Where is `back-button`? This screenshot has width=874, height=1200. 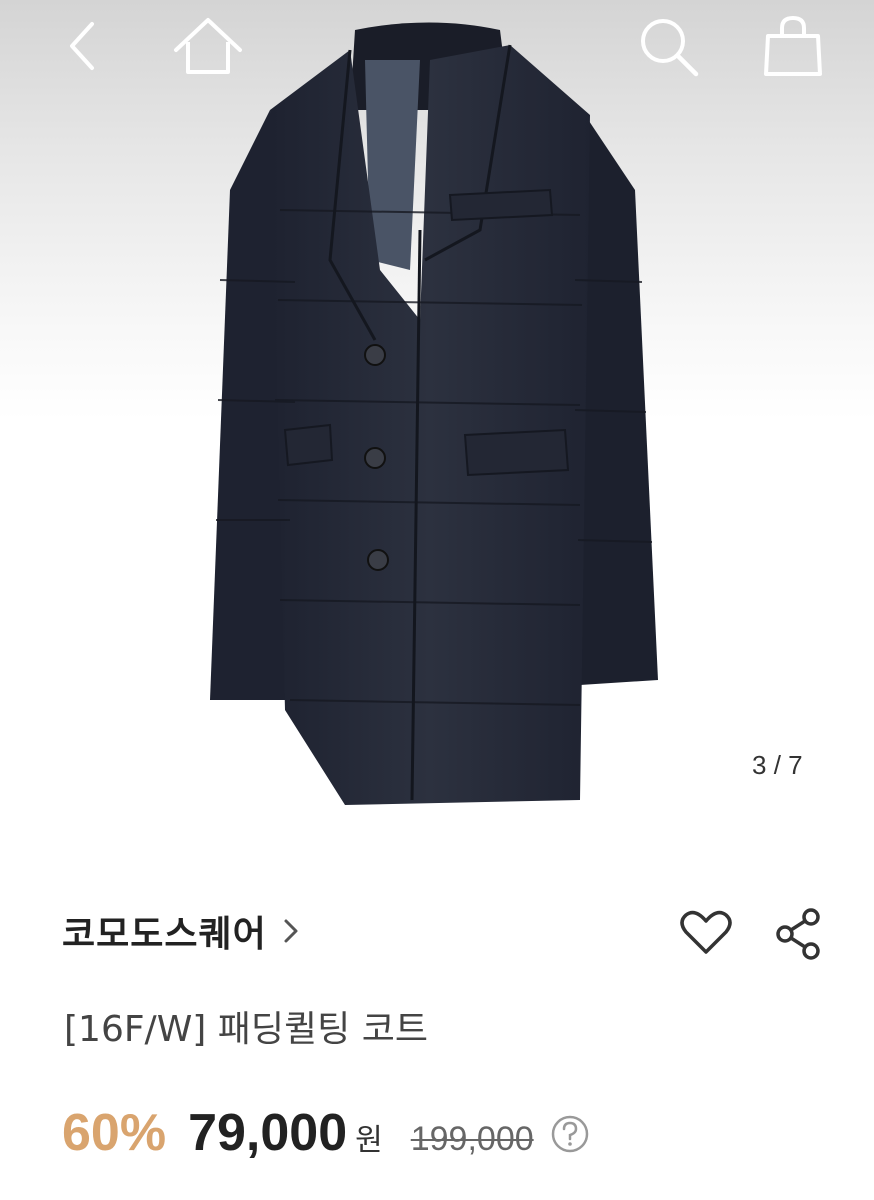 back-button is located at coordinates (84, 46).